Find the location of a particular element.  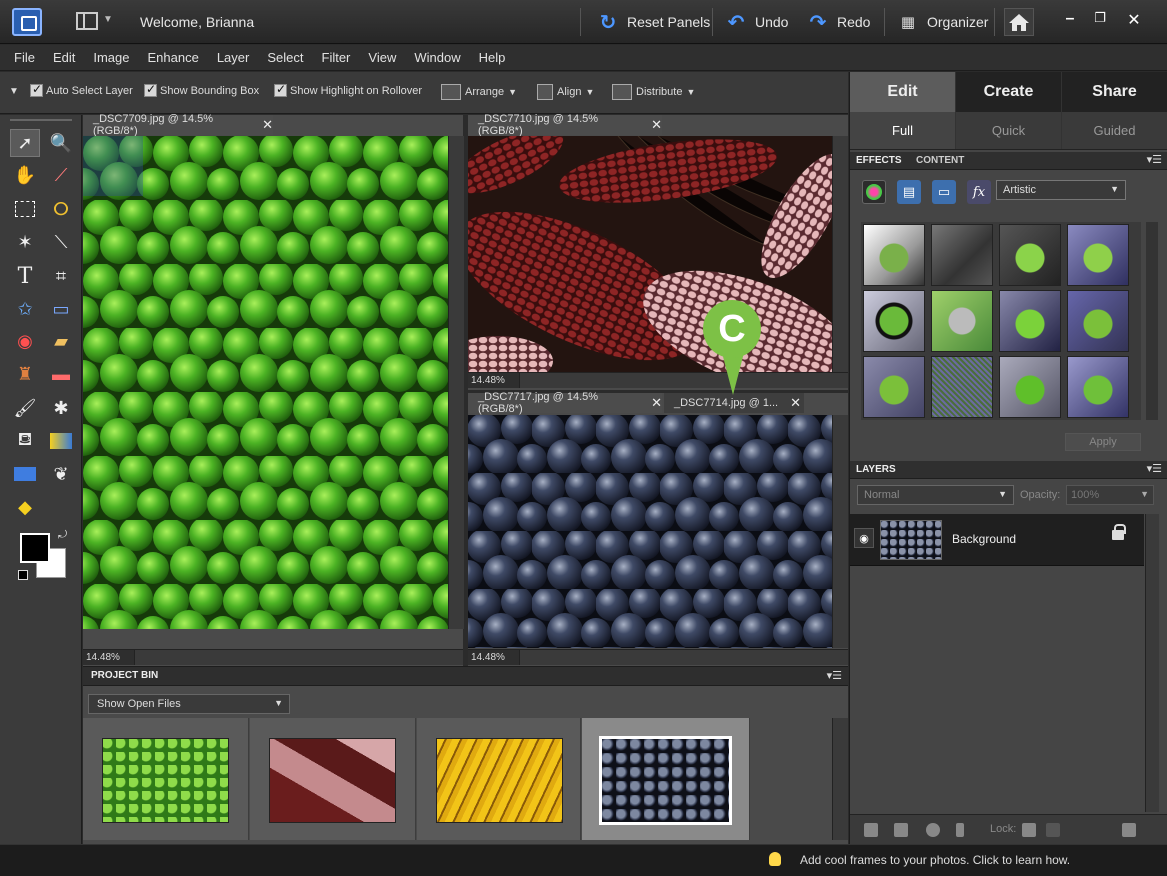

menu-window: Window is located at coordinates (437, 57).